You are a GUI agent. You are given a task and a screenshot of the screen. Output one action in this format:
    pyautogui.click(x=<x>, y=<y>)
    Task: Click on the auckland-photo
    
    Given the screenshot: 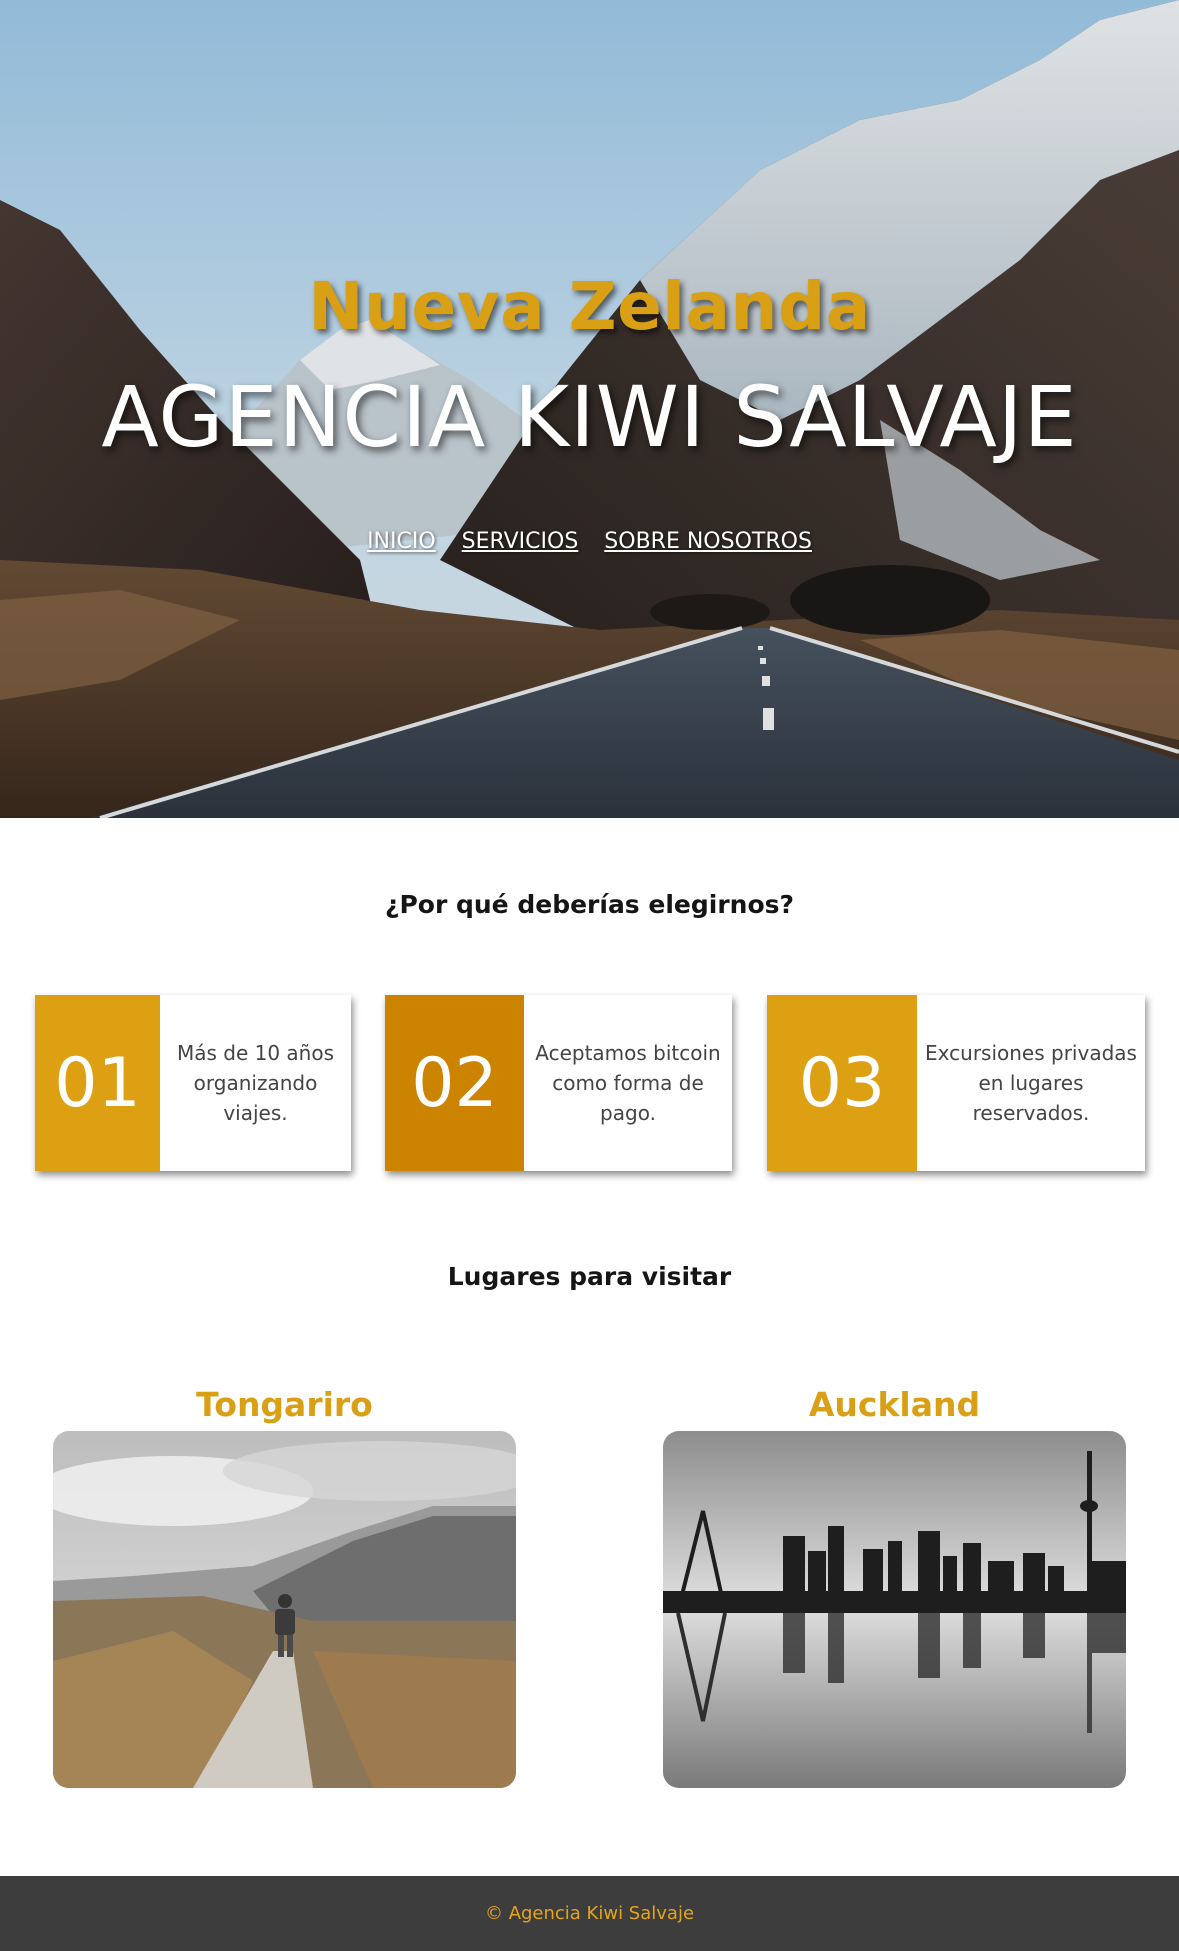 What is the action you would take?
    pyautogui.click(x=894, y=1609)
    